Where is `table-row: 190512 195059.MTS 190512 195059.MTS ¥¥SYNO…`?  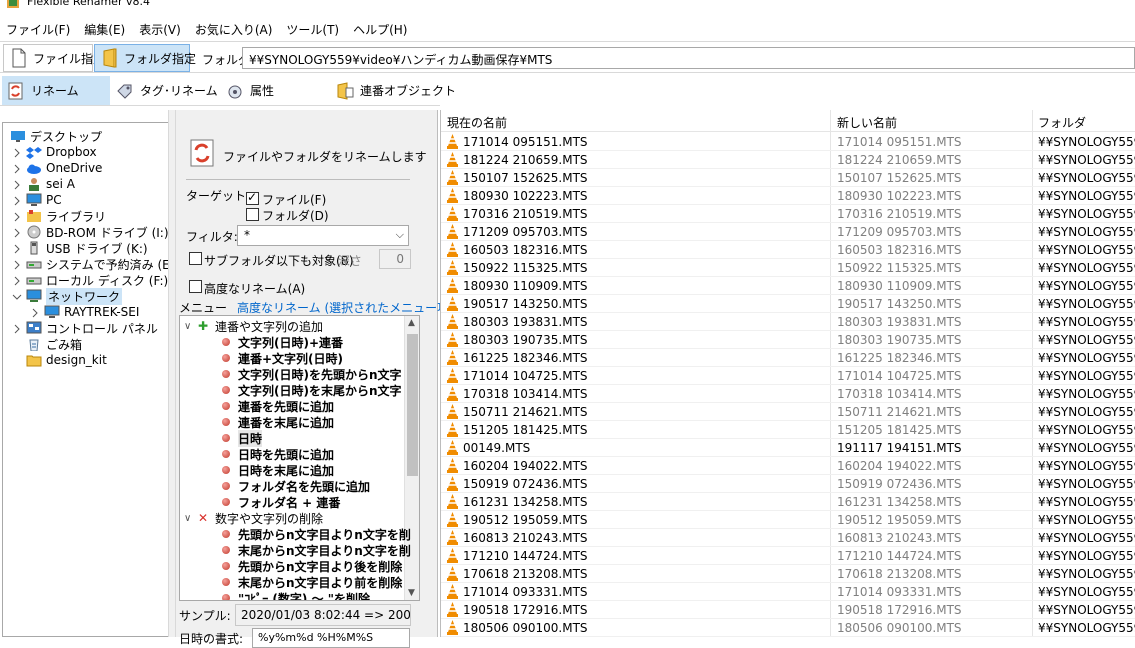
table-row: 190512 195059.MTS 190512 195059.MTS ¥¥SYNO… is located at coordinates (788, 520).